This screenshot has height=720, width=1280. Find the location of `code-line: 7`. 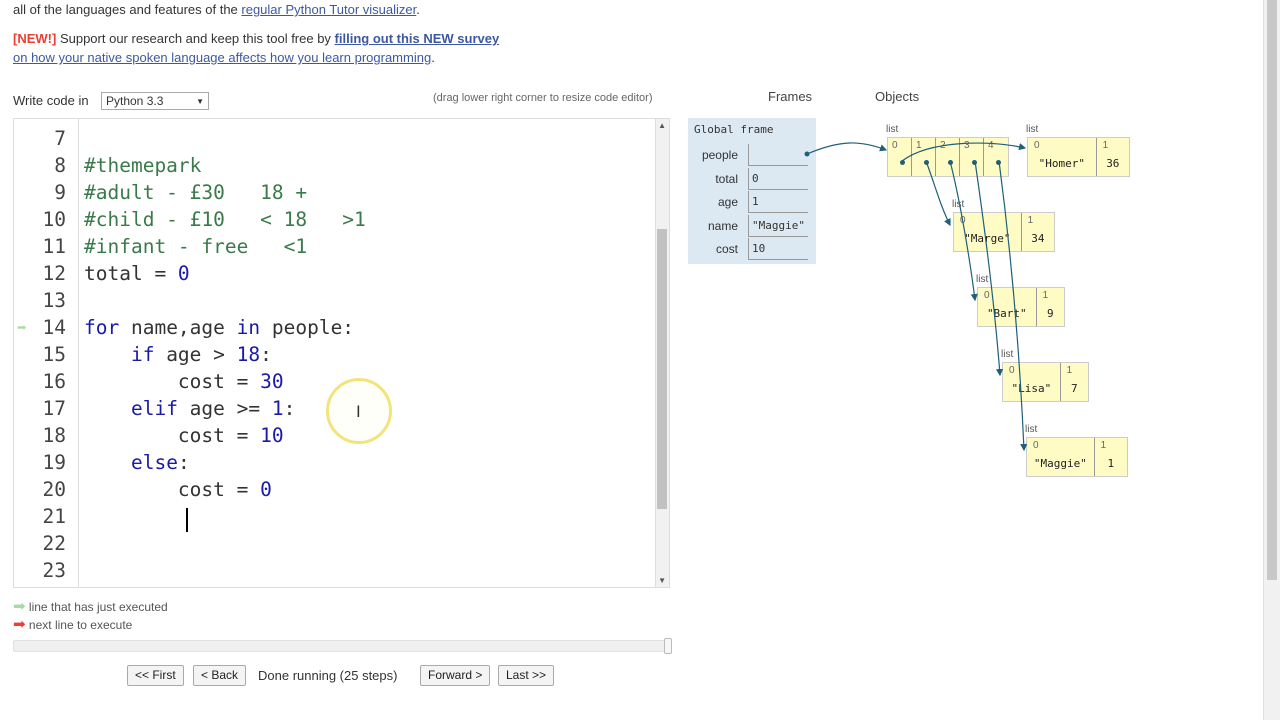

code-line: 7 is located at coordinates (334, 138).